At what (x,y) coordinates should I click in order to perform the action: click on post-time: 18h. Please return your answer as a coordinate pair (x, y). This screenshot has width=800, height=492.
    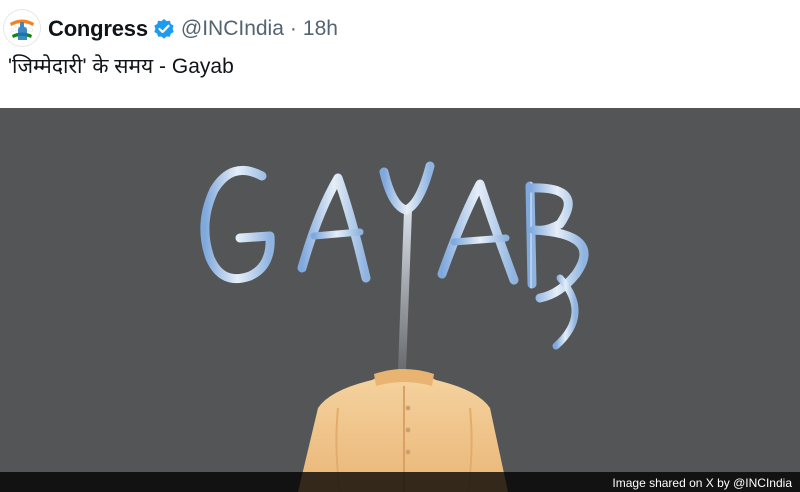
    Looking at the image, I should click on (320, 29).